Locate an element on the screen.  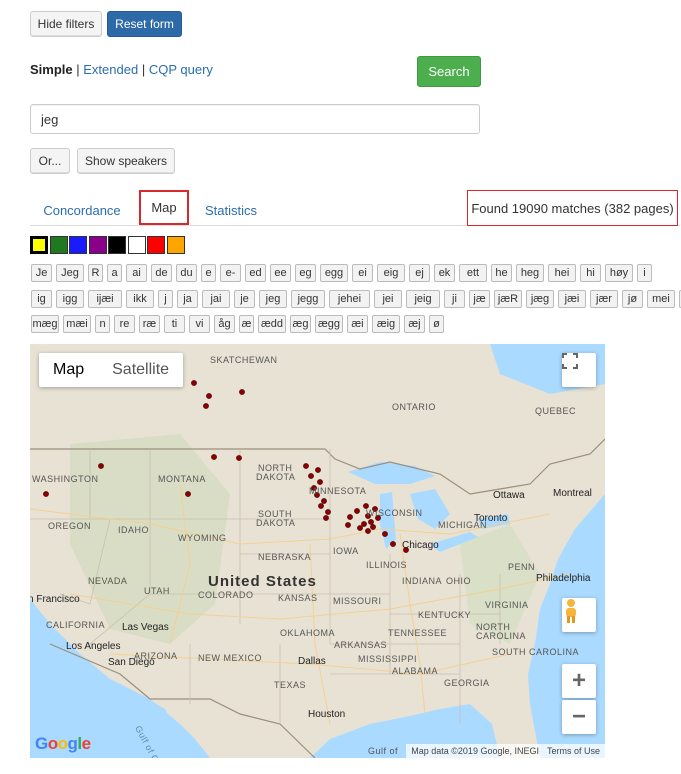
word-filter-button: æg is located at coordinates (300, 324).